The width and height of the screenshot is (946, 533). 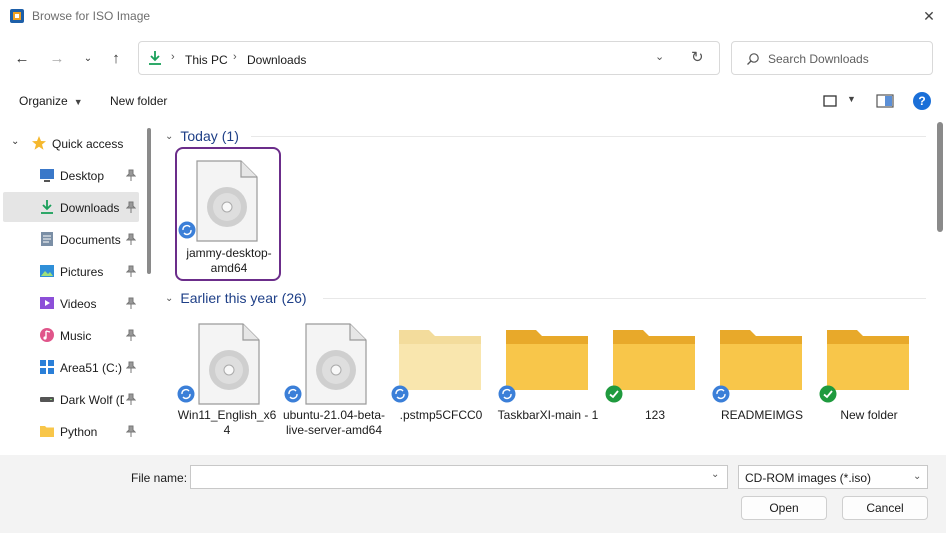 I want to click on sidebar-item-python: Python, so click(x=71, y=431).